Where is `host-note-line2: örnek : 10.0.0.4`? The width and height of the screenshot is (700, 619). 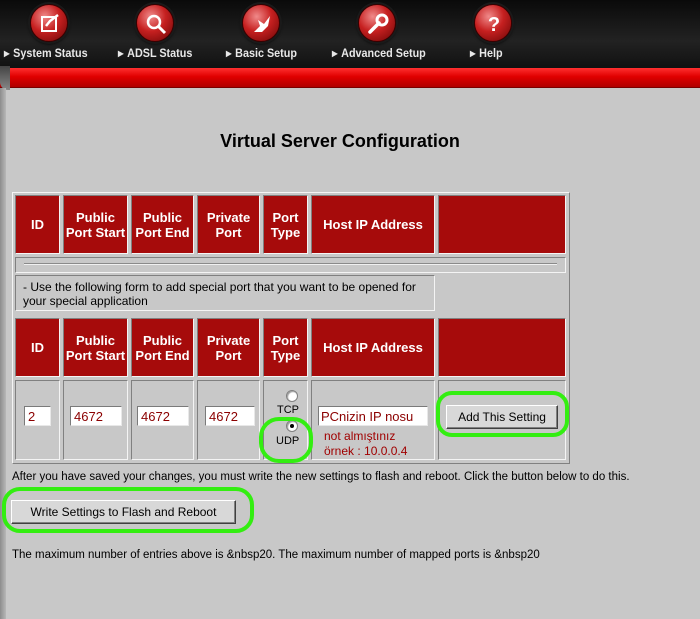
host-note-line2: örnek : 10.0.0.4 is located at coordinates (366, 451).